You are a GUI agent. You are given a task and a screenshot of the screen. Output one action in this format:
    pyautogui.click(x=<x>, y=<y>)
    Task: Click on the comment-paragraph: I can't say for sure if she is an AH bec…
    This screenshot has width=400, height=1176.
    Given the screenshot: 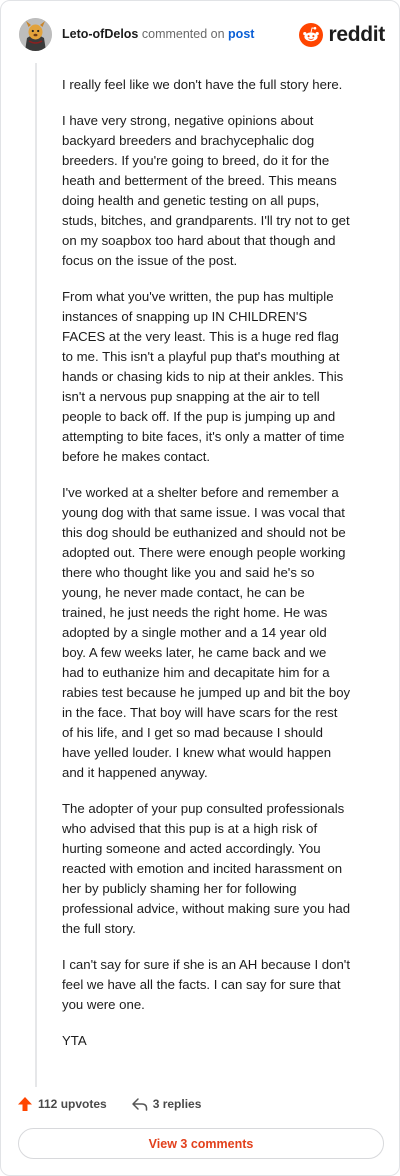 What is the action you would take?
    pyautogui.click(x=206, y=984)
    